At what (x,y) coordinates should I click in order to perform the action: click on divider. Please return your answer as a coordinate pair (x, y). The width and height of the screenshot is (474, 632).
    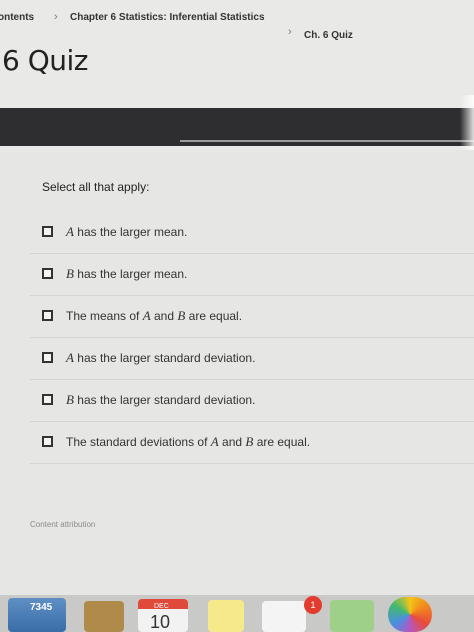
    Looking at the image, I should click on (327, 141).